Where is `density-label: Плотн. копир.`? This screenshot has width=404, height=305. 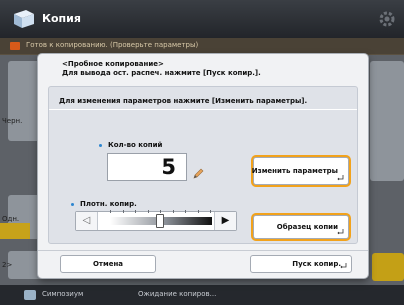 density-label: Плотн. копир. is located at coordinates (104, 204).